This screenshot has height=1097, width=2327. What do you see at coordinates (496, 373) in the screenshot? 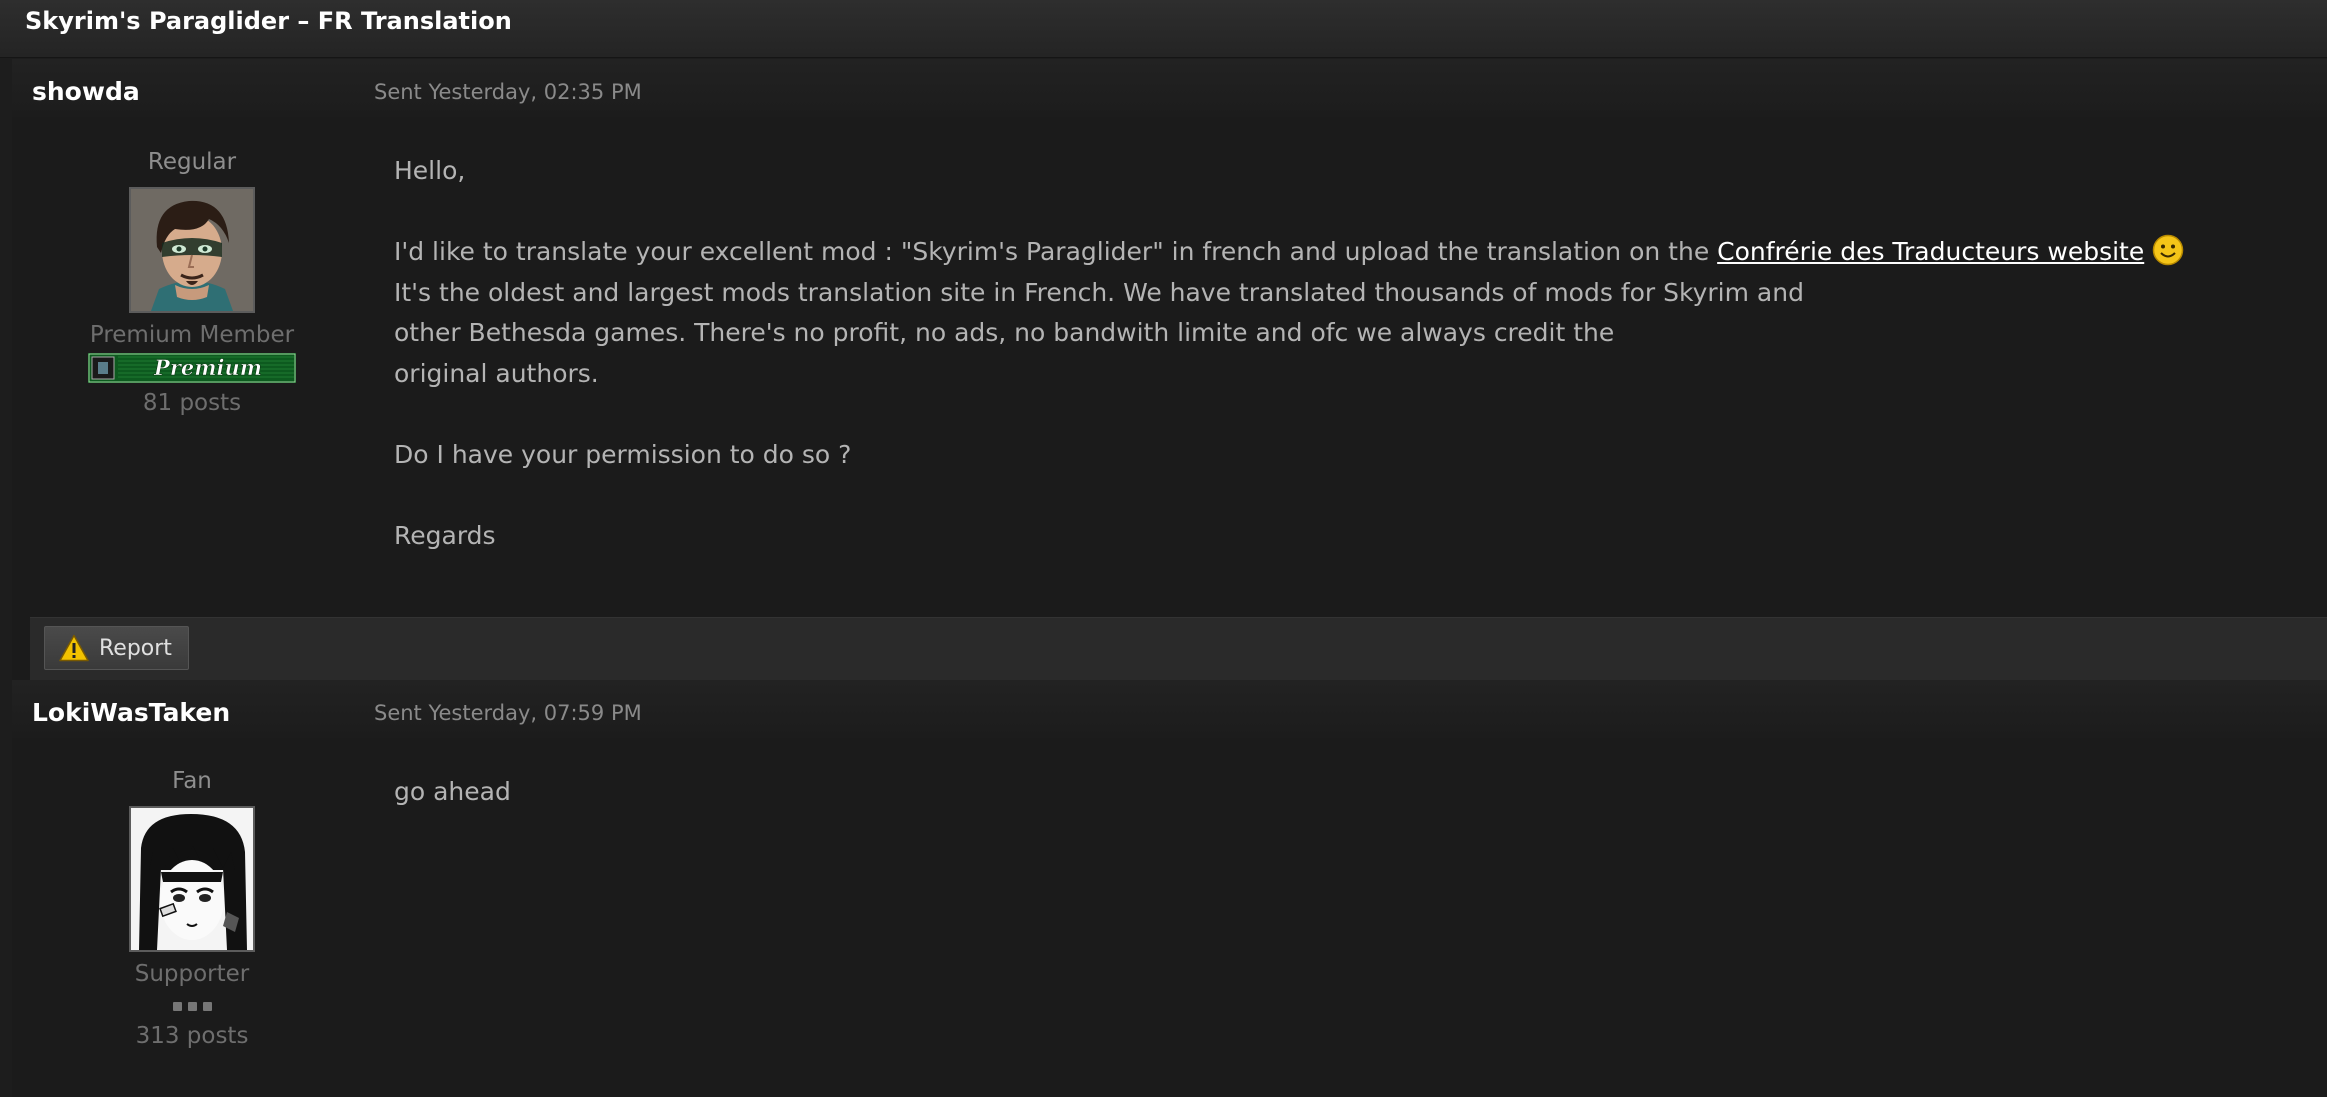
I see `body-line: original authors.` at bounding box center [496, 373].